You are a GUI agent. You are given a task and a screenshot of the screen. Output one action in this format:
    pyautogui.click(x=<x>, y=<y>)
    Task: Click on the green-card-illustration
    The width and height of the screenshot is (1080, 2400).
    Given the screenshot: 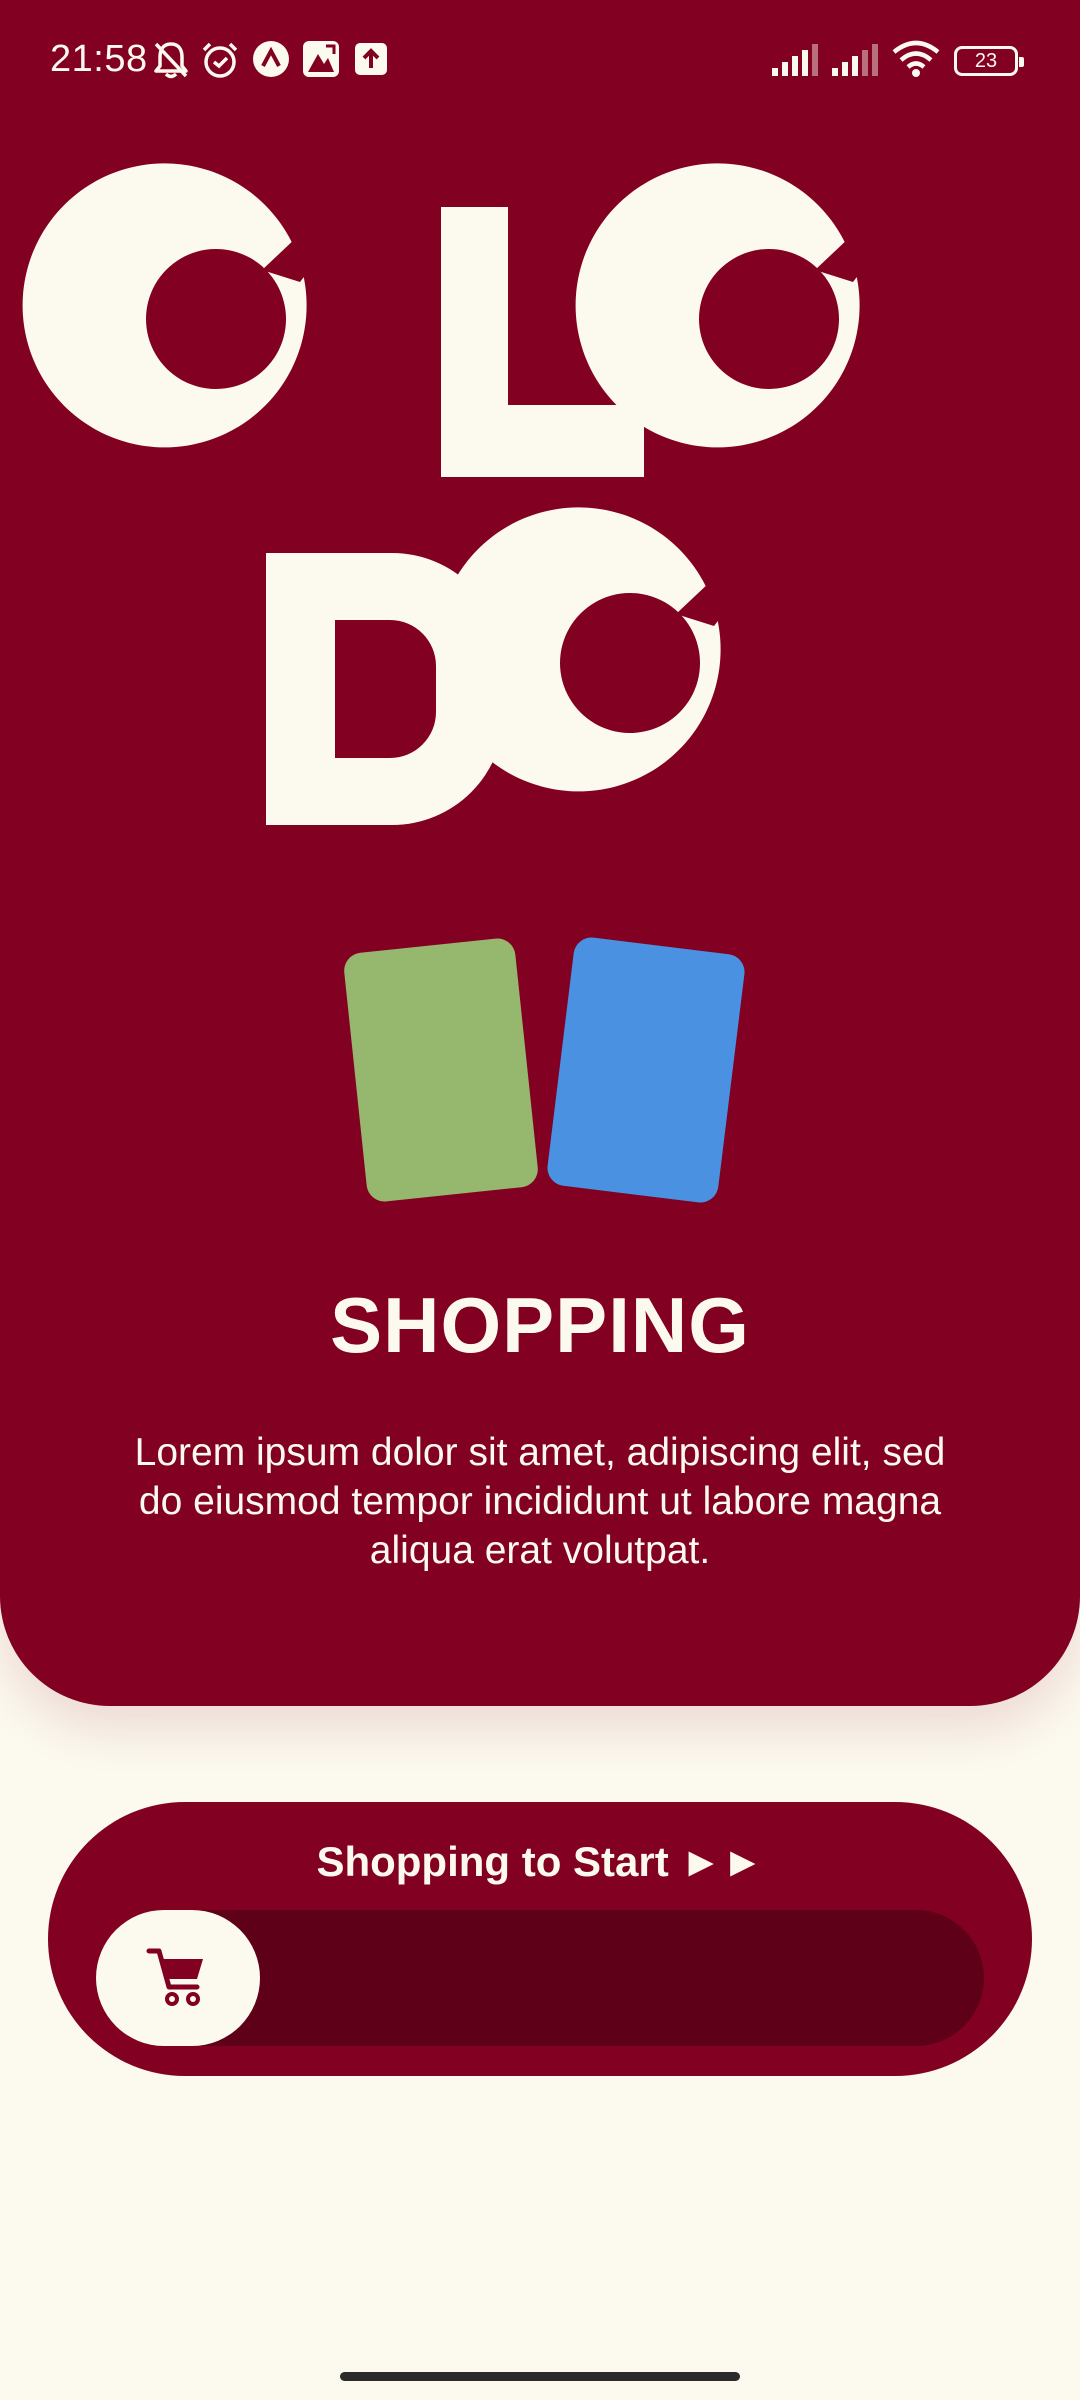 What is the action you would take?
    pyautogui.click(x=441, y=1070)
    